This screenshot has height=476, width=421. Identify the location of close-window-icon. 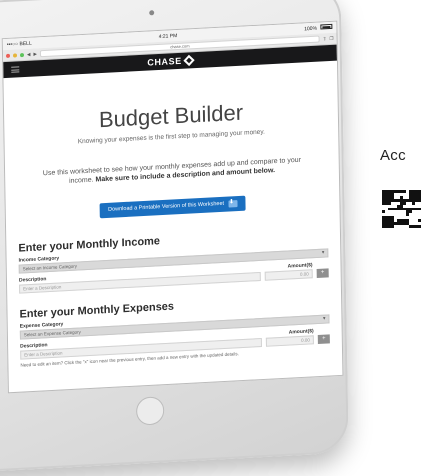
(8, 55).